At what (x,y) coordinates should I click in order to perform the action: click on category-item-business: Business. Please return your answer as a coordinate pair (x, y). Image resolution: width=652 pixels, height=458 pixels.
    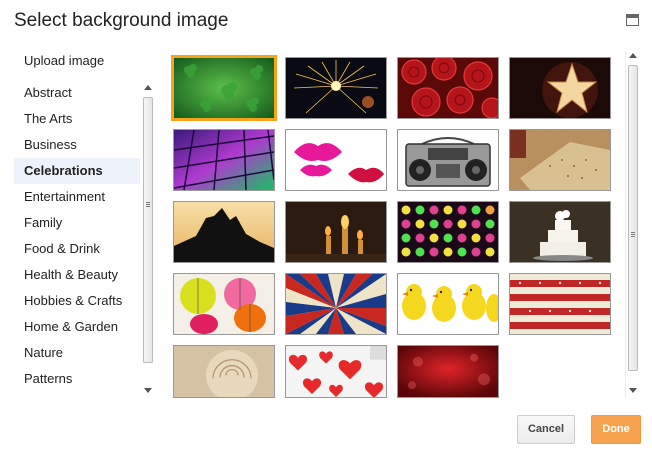
    Looking at the image, I should click on (77, 145).